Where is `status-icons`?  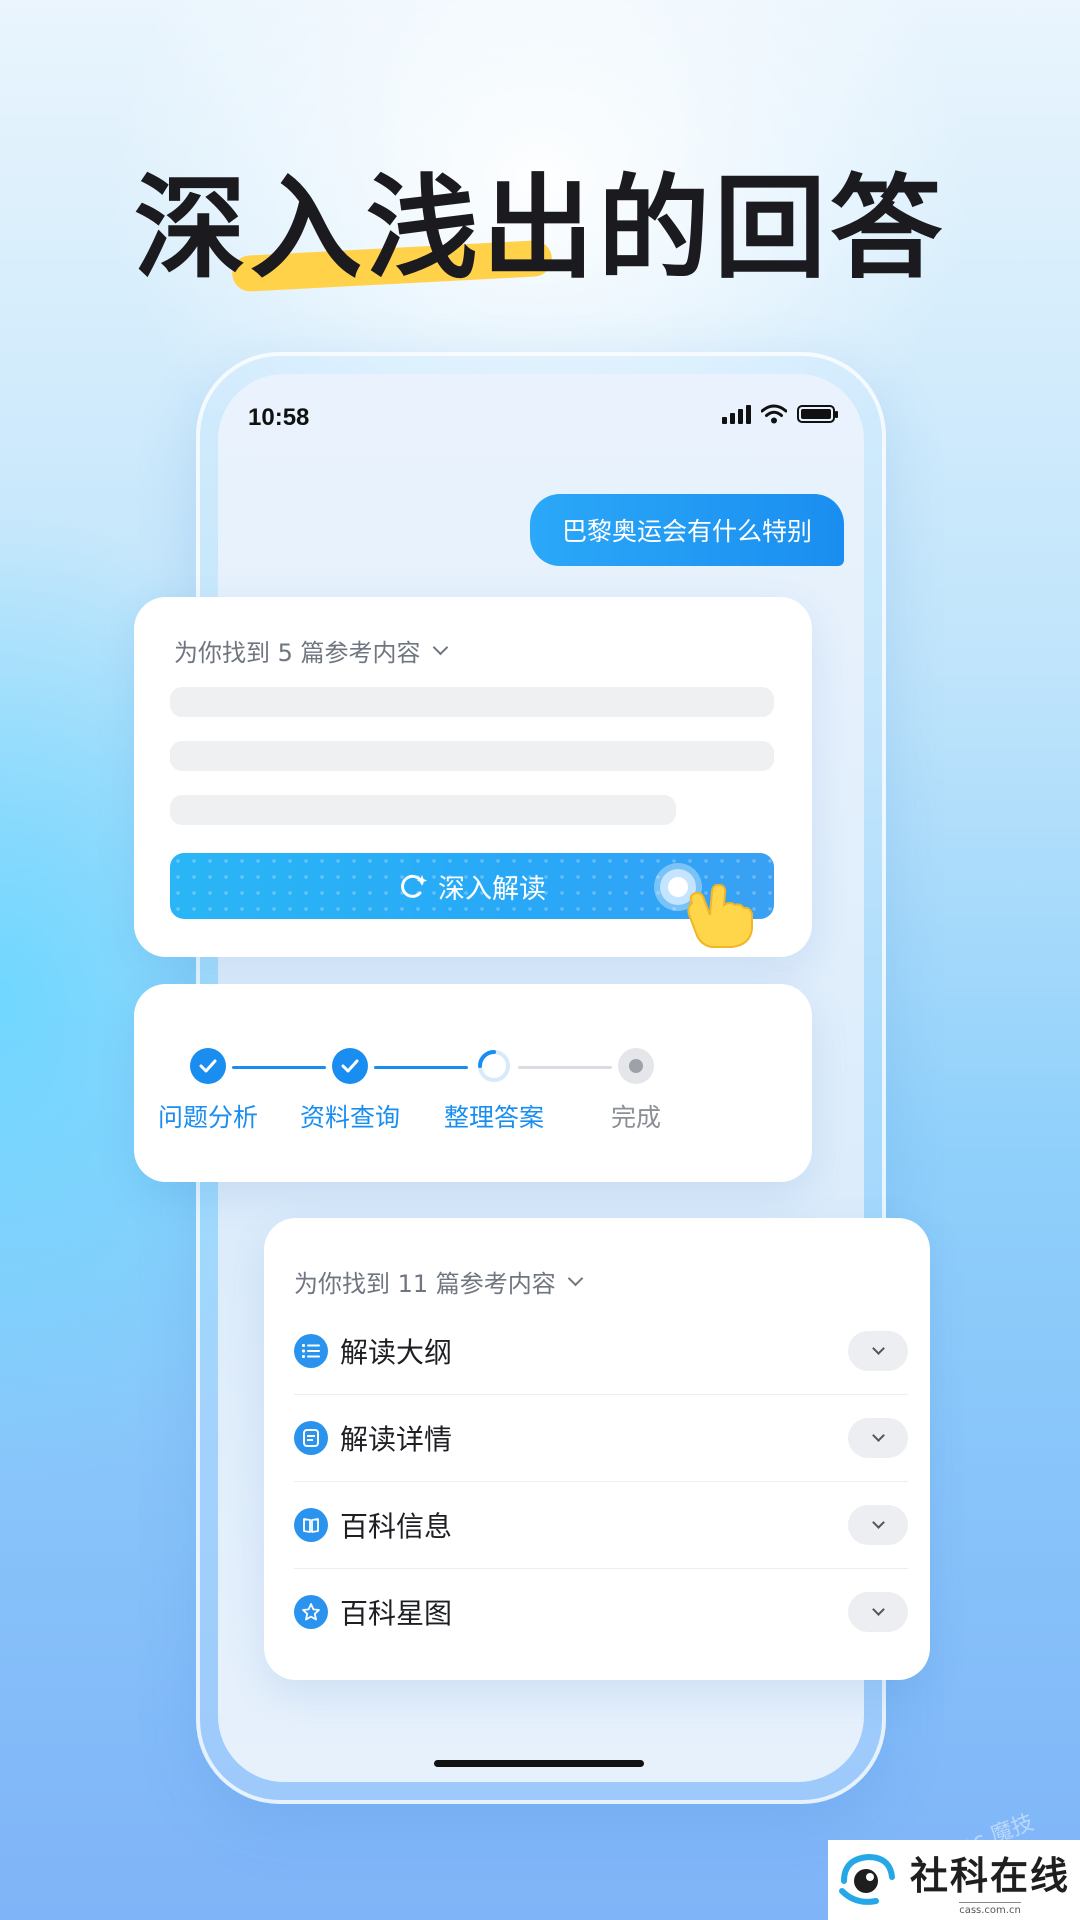 status-icons is located at coordinates (780, 414).